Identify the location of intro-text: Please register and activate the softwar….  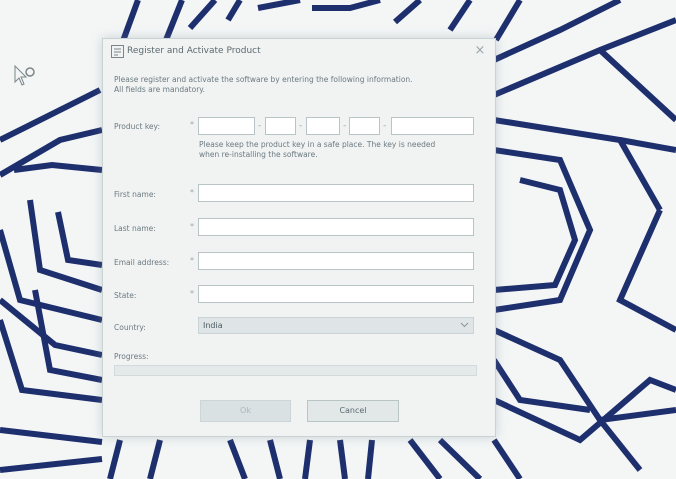
(299, 85).